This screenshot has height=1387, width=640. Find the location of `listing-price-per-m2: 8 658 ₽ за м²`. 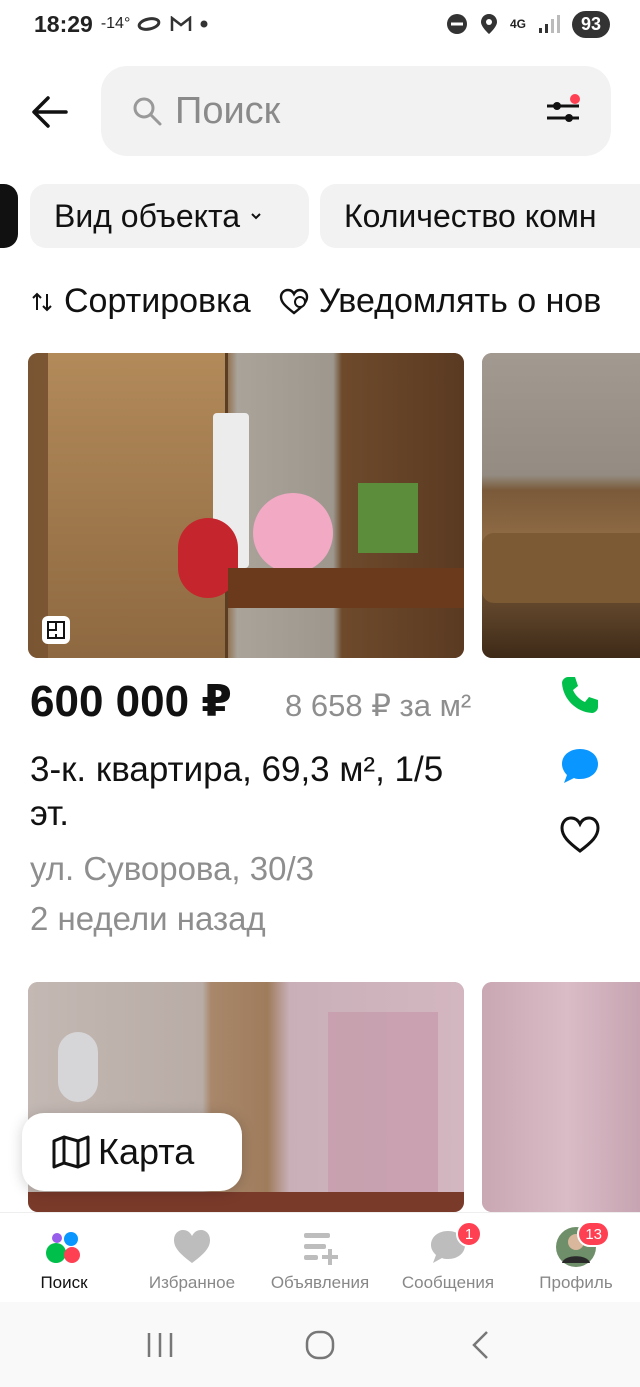

listing-price-per-m2: 8 658 ₽ за м² is located at coordinates (378, 705).